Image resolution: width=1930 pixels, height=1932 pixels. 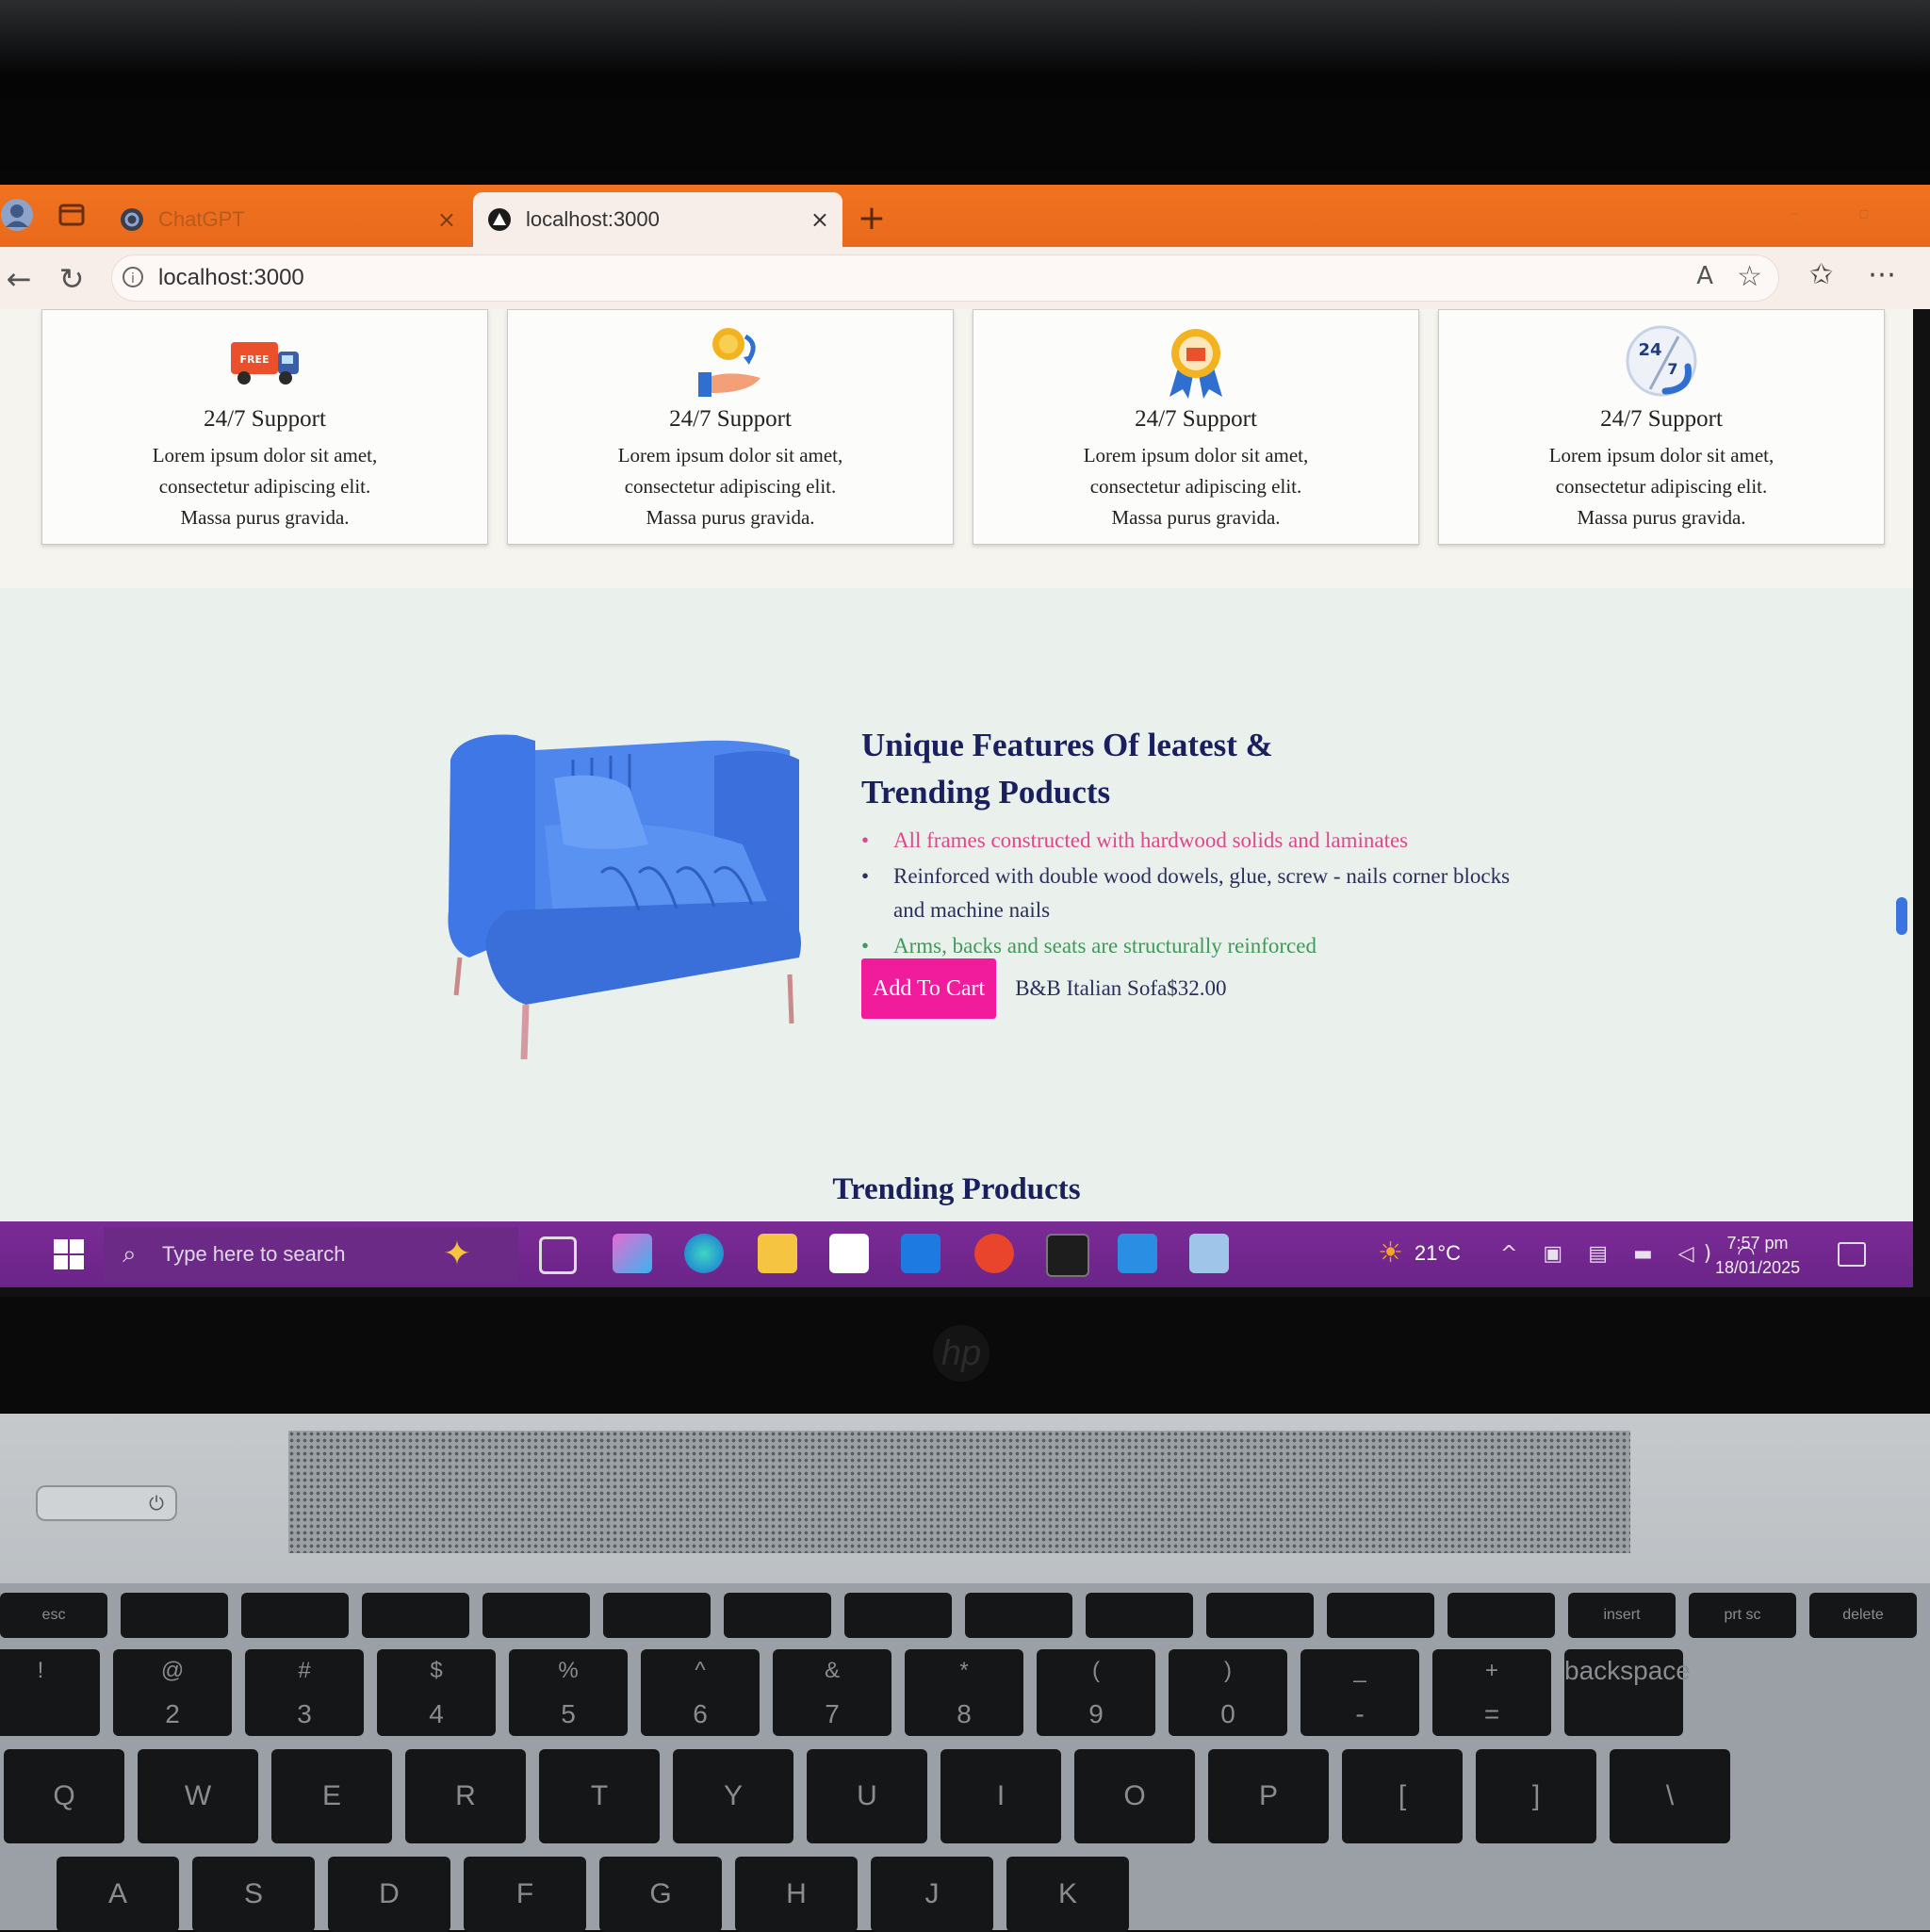 I want to click on copilot-icon, so click(x=632, y=1253).